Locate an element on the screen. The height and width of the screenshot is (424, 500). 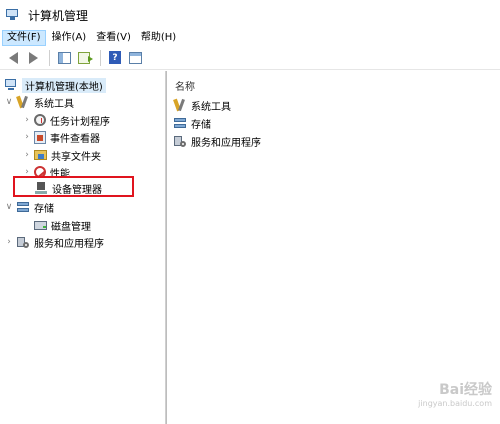
tree-item-disk-management: 磁盘管理 is located at coordinates (62, 225).